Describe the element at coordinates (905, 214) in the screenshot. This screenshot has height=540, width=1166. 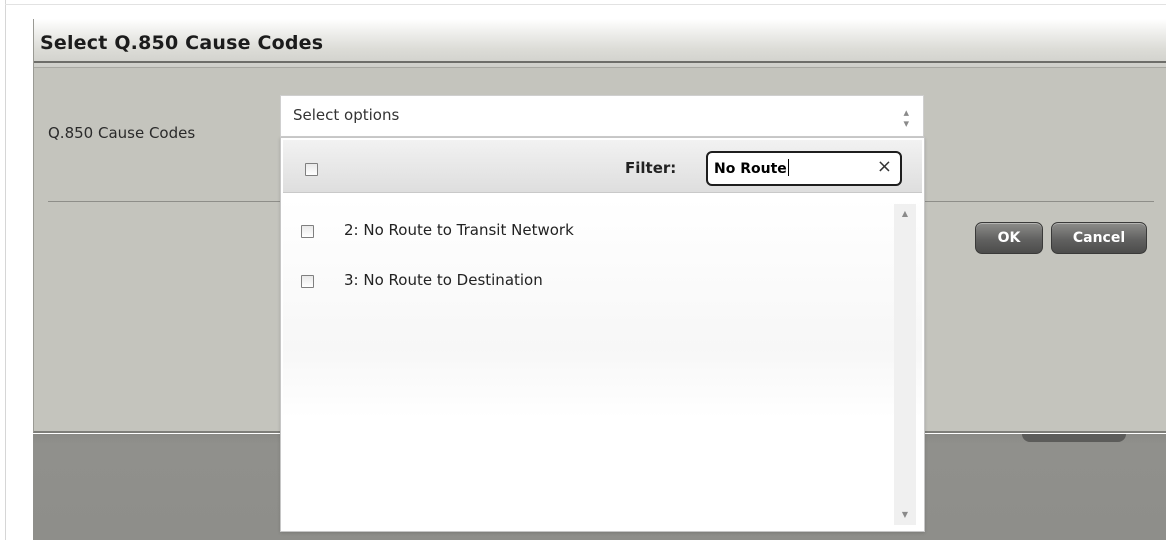
I see `scroll-up-icon: ▲` at that location.